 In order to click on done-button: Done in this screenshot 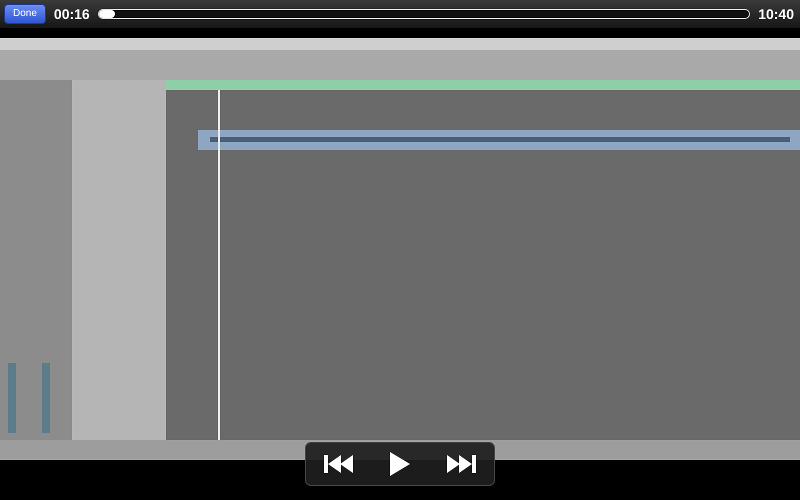, I will do `click(25, 14)`.